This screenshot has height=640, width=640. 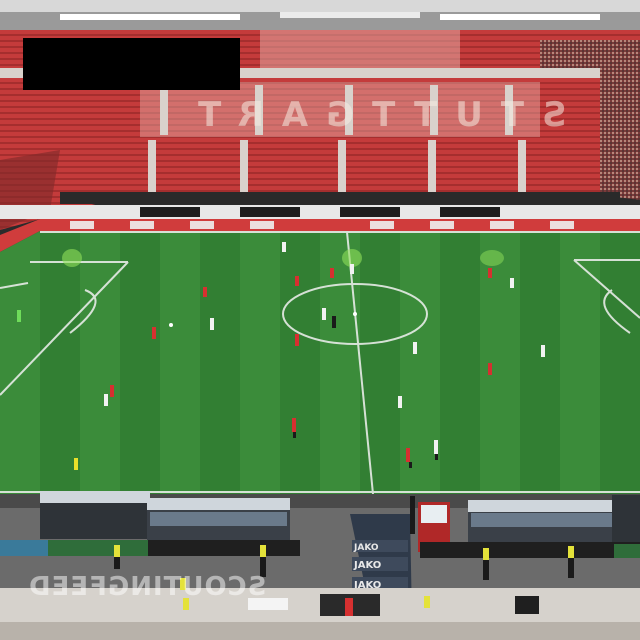 I want to click on goalkeeper, so click(x=19, y=316).